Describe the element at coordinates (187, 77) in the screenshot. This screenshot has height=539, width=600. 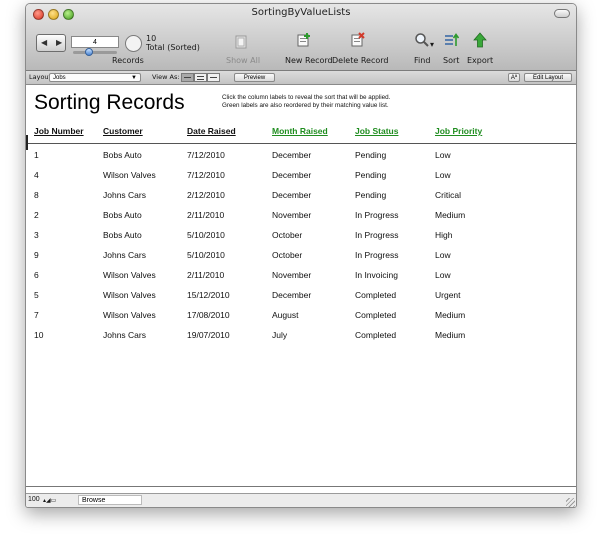
I see `view-as-form-icon` at that location.